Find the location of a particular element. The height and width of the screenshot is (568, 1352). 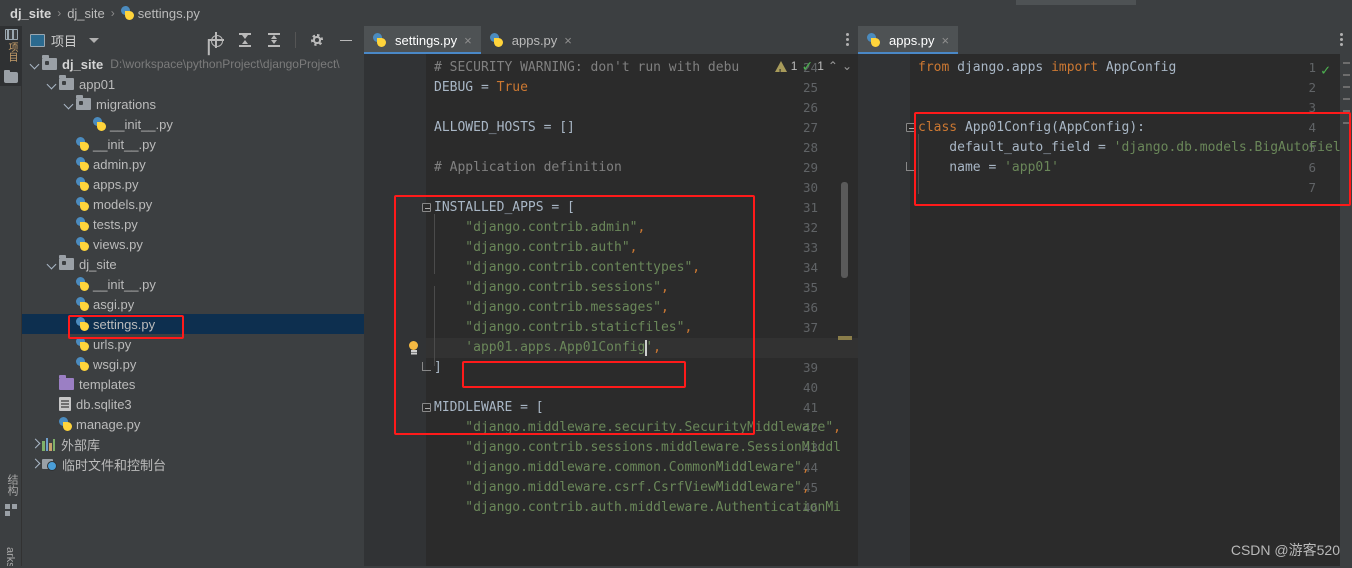

tree-item-label: __init__.py is located at coordinates (124, 144).